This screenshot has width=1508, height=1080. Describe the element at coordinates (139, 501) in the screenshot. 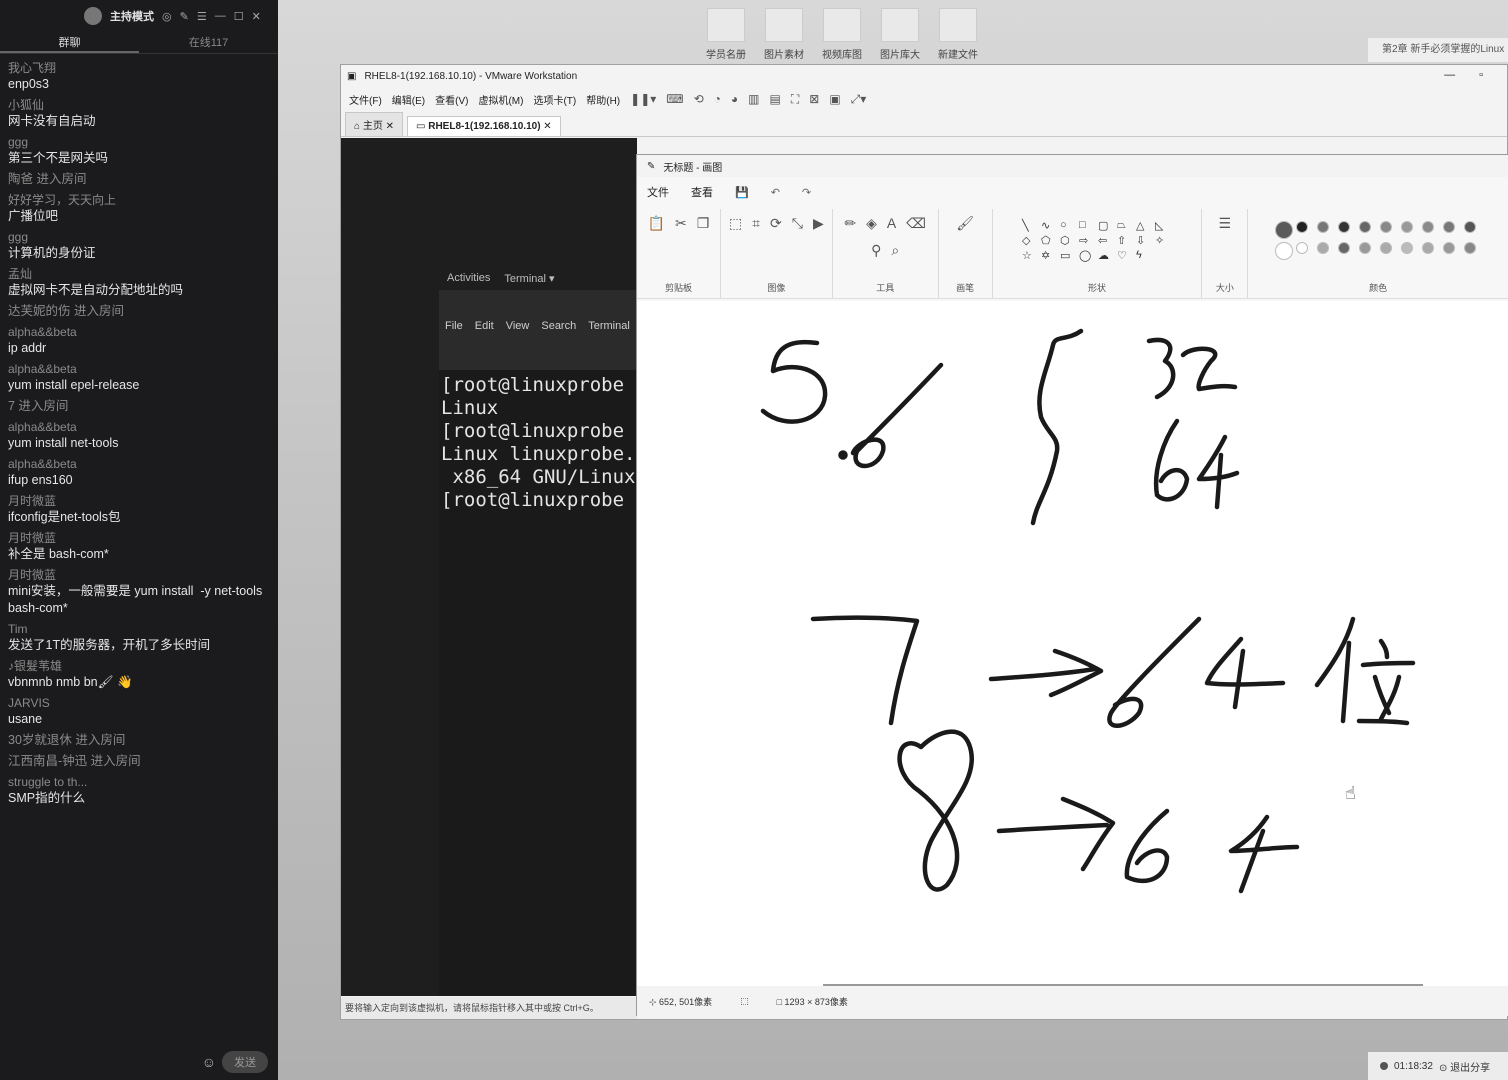

I see `chat-username: 月时微蓝` at that location.